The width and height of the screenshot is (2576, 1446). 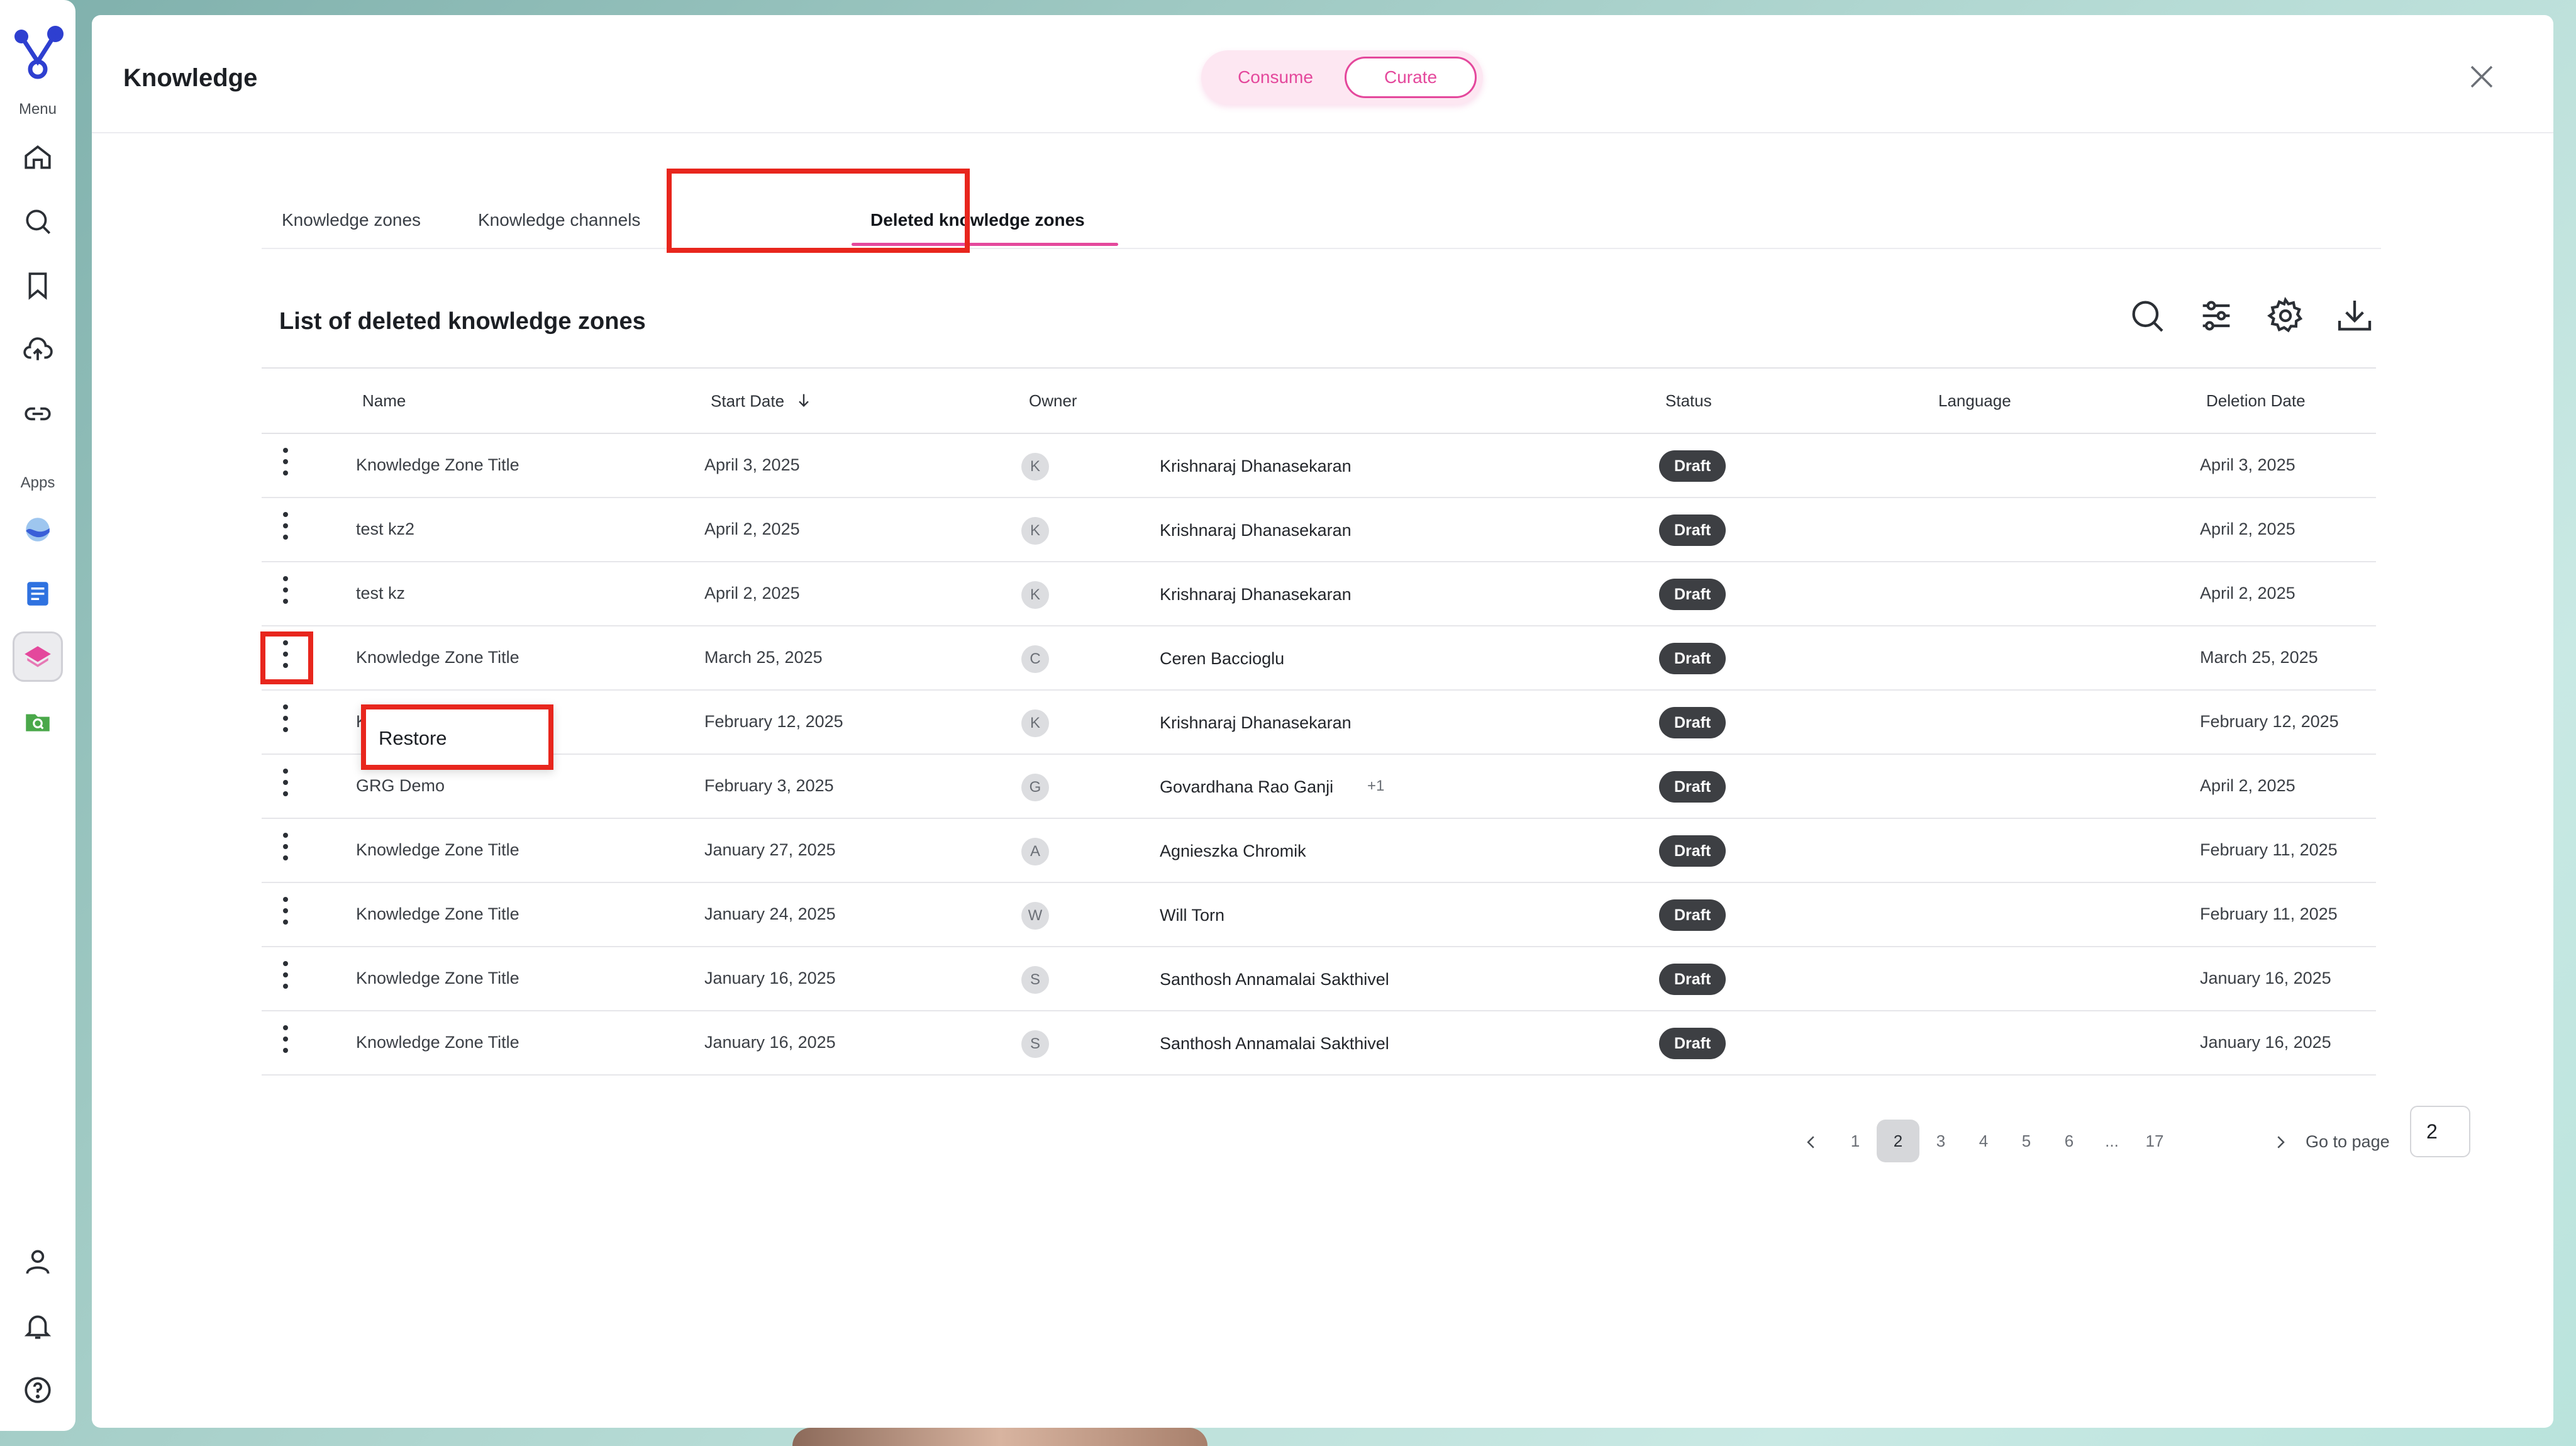 What do you see at coordinates (2285, 316) in the screenshot?
I see `gear-icon` at bounding box center [2285, 316].